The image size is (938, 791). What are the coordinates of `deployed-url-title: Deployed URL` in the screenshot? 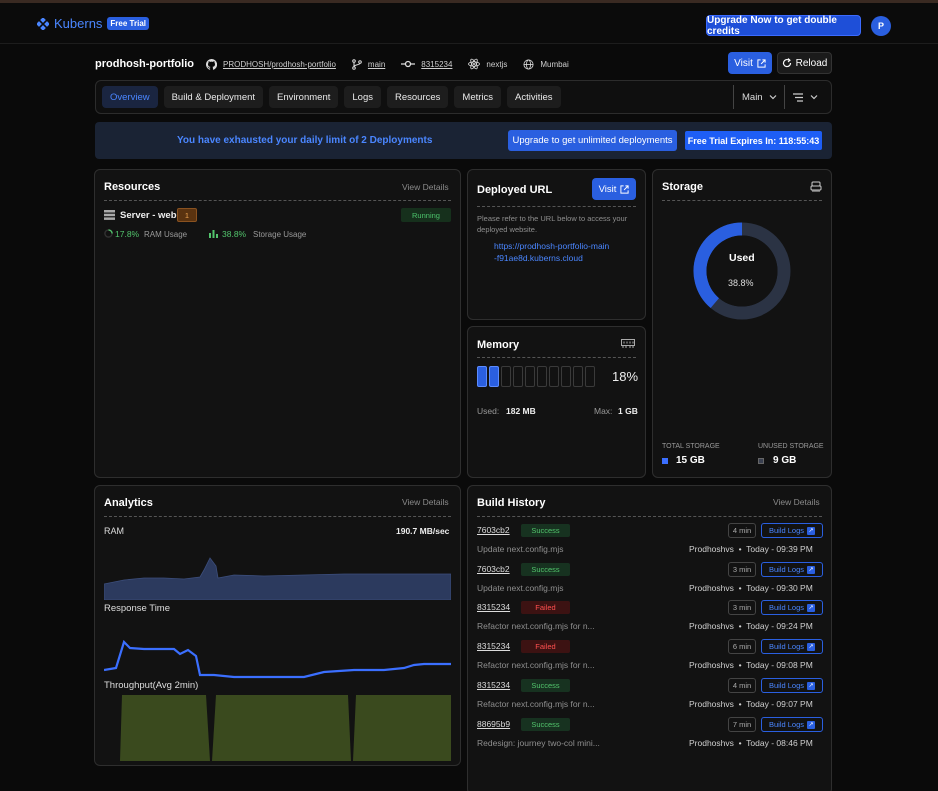 It's located at (515, 190).